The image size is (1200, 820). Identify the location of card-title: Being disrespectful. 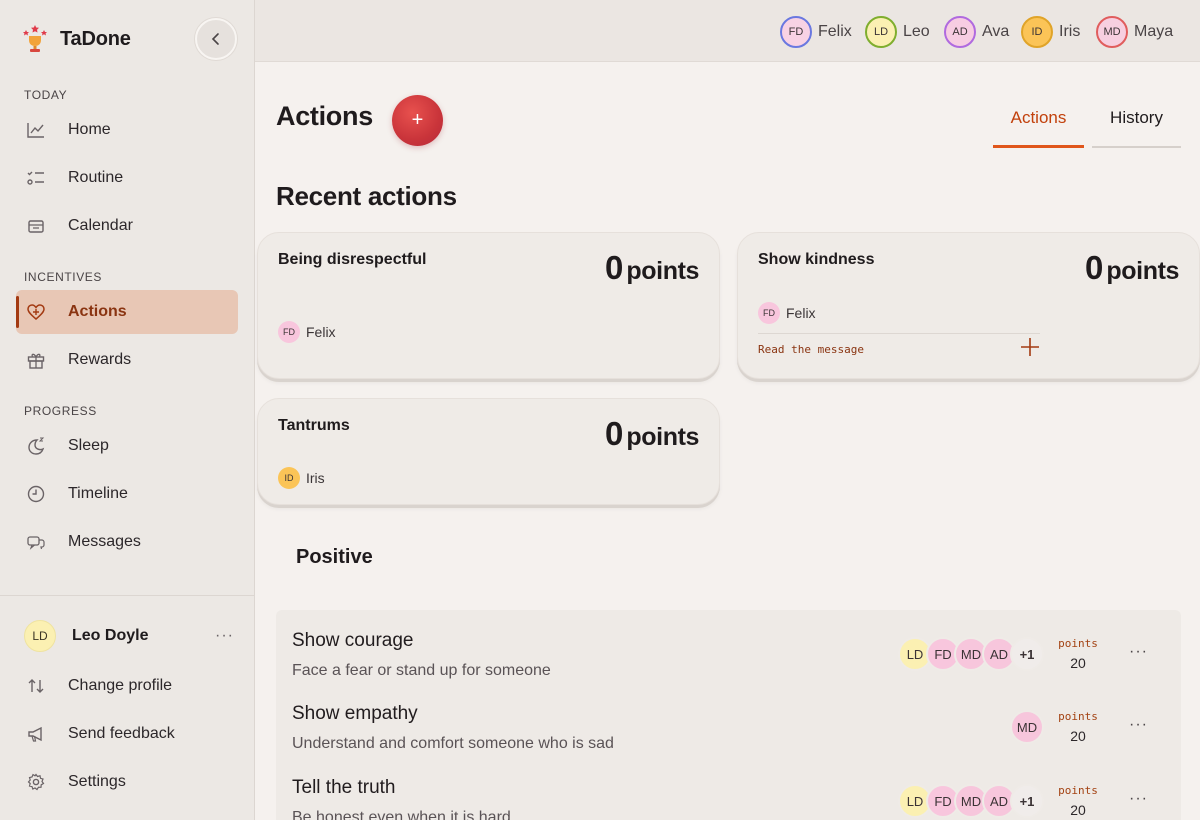
(352, 259).